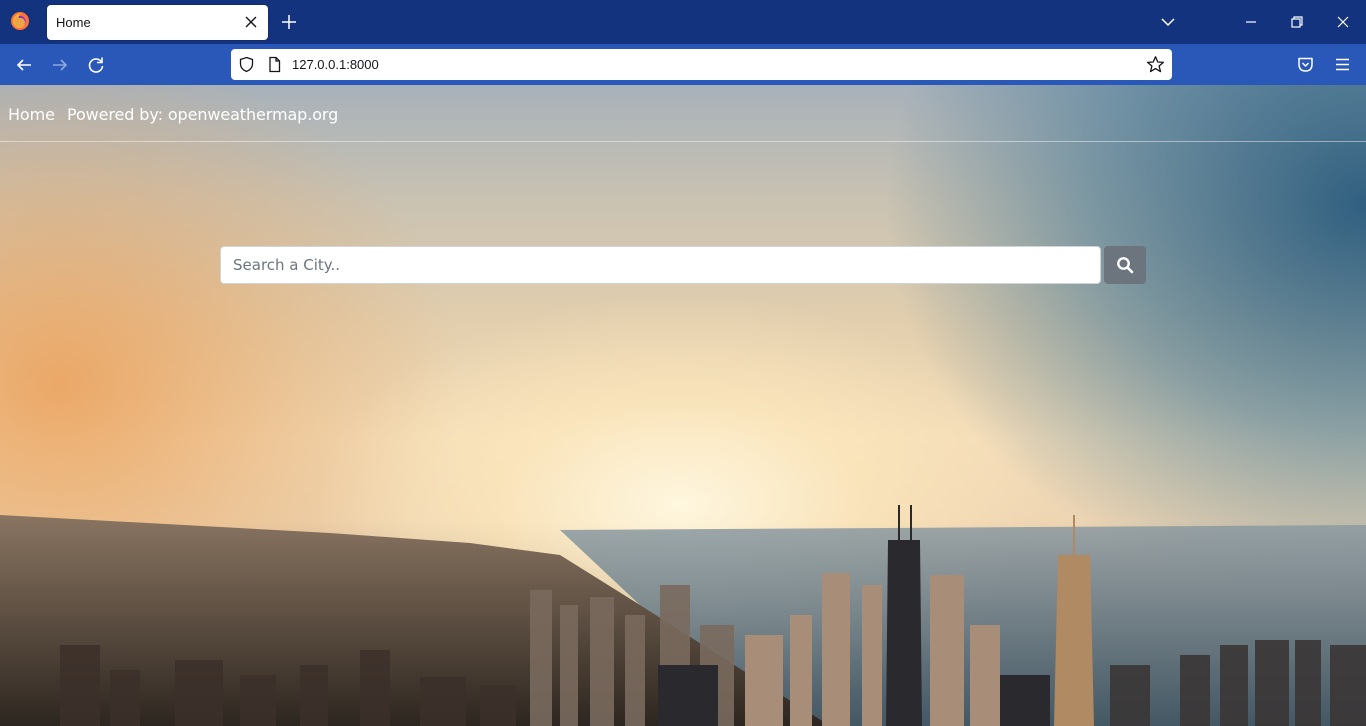  I want to click on url-text: 127.0.0.1:8000, so click(335, 64).